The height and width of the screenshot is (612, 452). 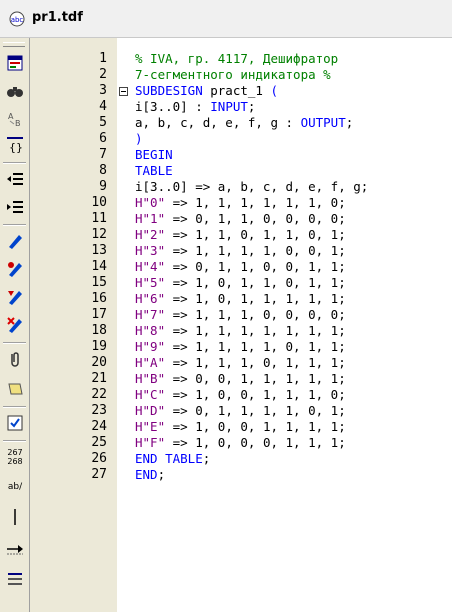 I want to click on line-number: 16, so click(x=99, y=298).